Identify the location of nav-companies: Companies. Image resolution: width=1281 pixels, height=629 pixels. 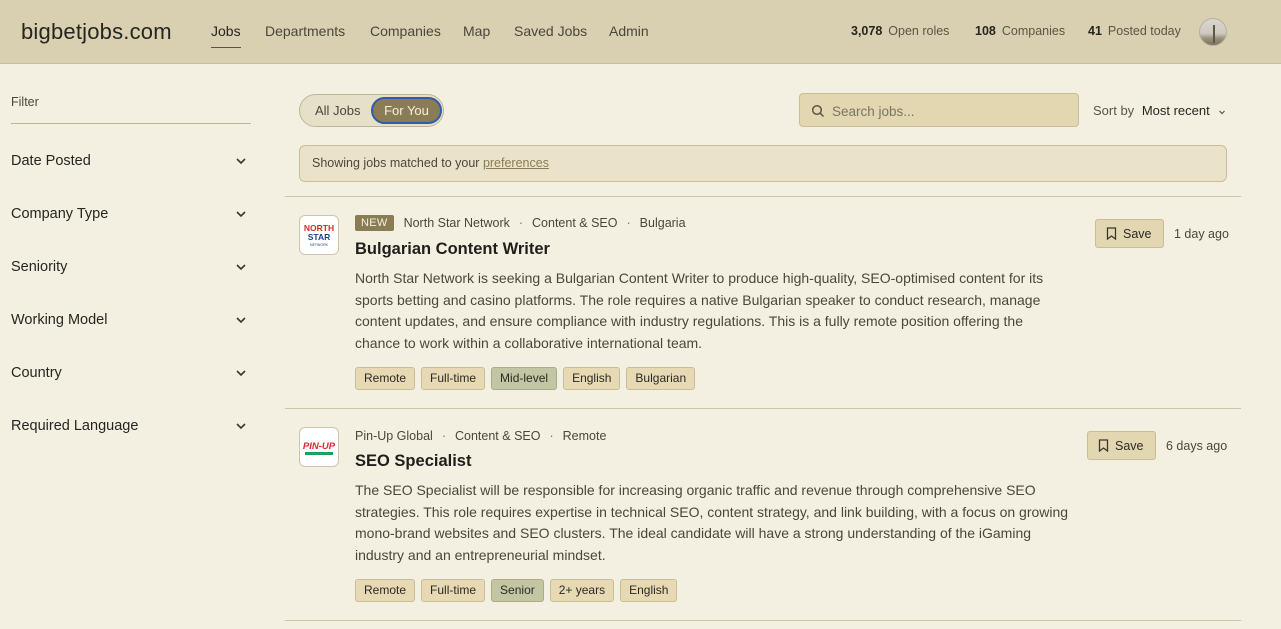
(405, 31).